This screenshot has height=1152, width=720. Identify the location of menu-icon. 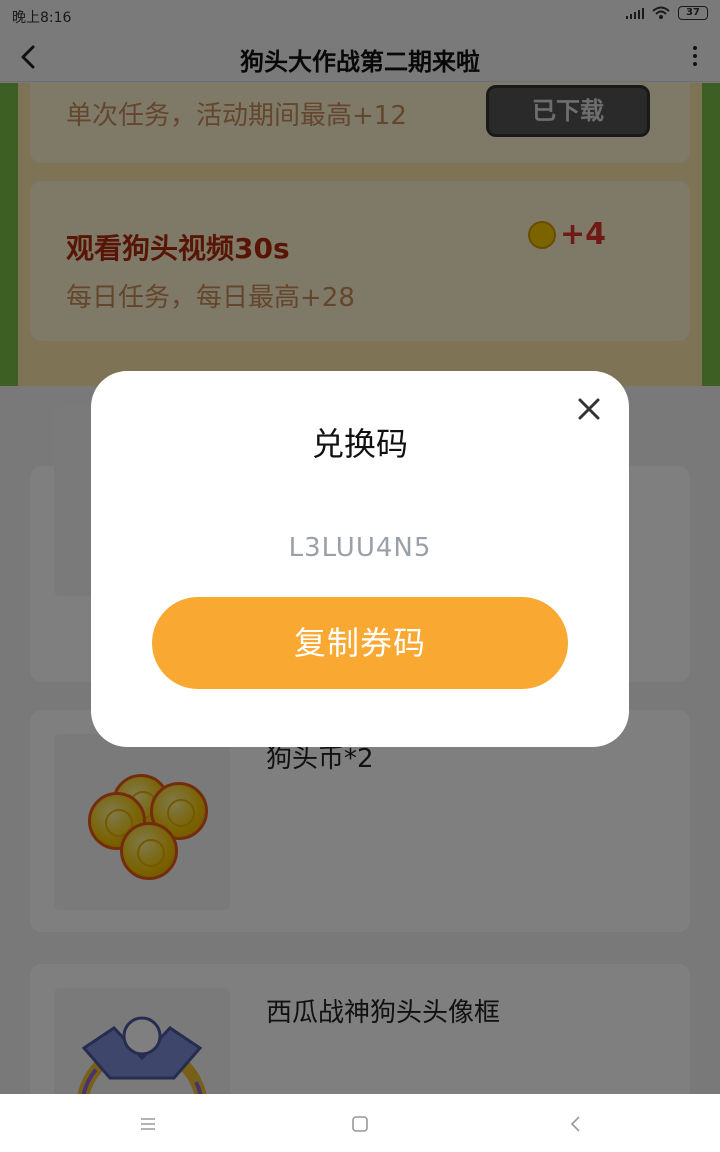
(148, 1124).